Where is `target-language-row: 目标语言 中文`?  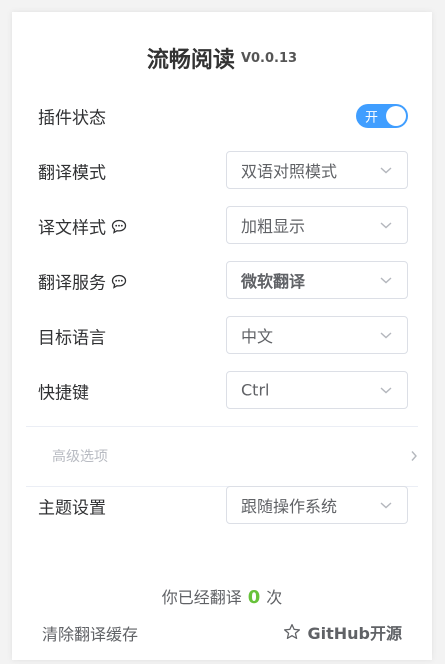
target-language-row: 目标语言 中文 is located at coordinates (223, 336).